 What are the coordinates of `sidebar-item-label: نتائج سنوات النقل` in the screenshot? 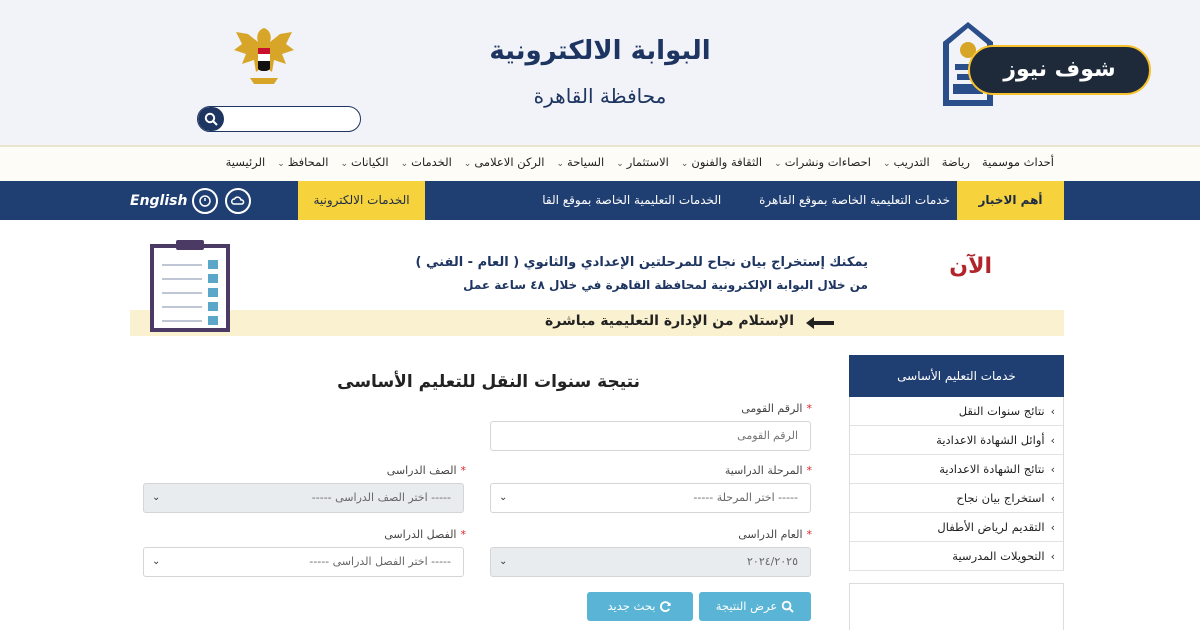 It's located at (1001, 411).